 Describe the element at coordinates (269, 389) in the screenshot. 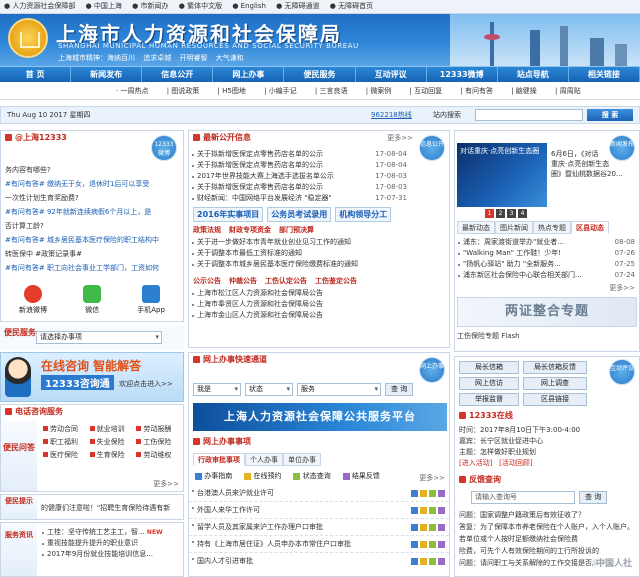

I see `status-select: 状态` at that location.